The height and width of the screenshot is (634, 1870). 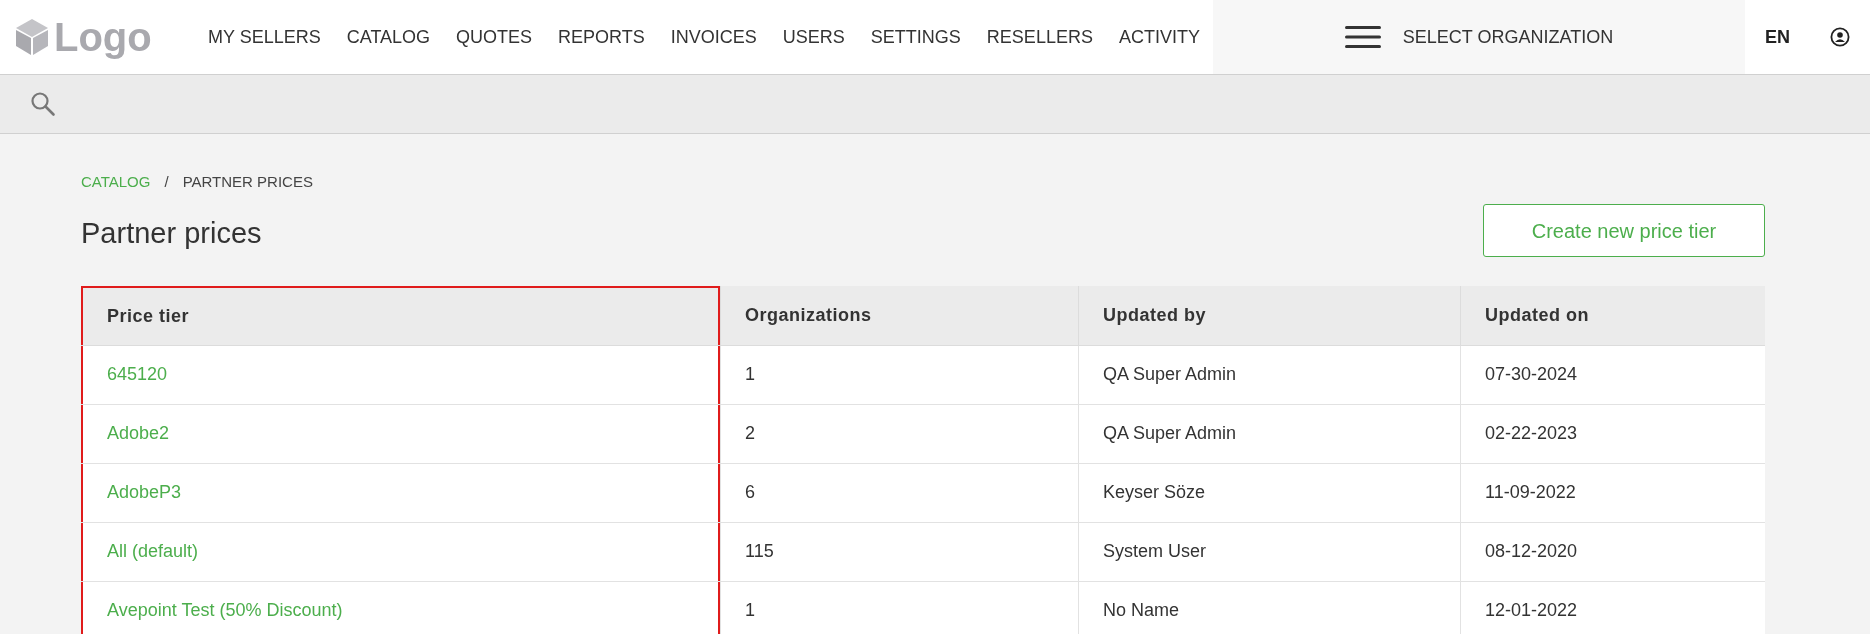 What do you see at coordinates (1269, 315) in the screenshot?
I see `column-header: Updated by` at bounding box center [1269, 315].